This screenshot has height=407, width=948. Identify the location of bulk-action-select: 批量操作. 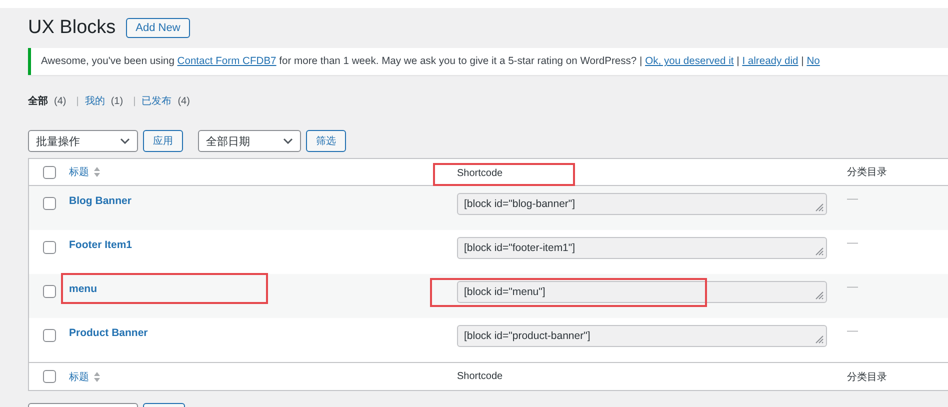
(83, 141).